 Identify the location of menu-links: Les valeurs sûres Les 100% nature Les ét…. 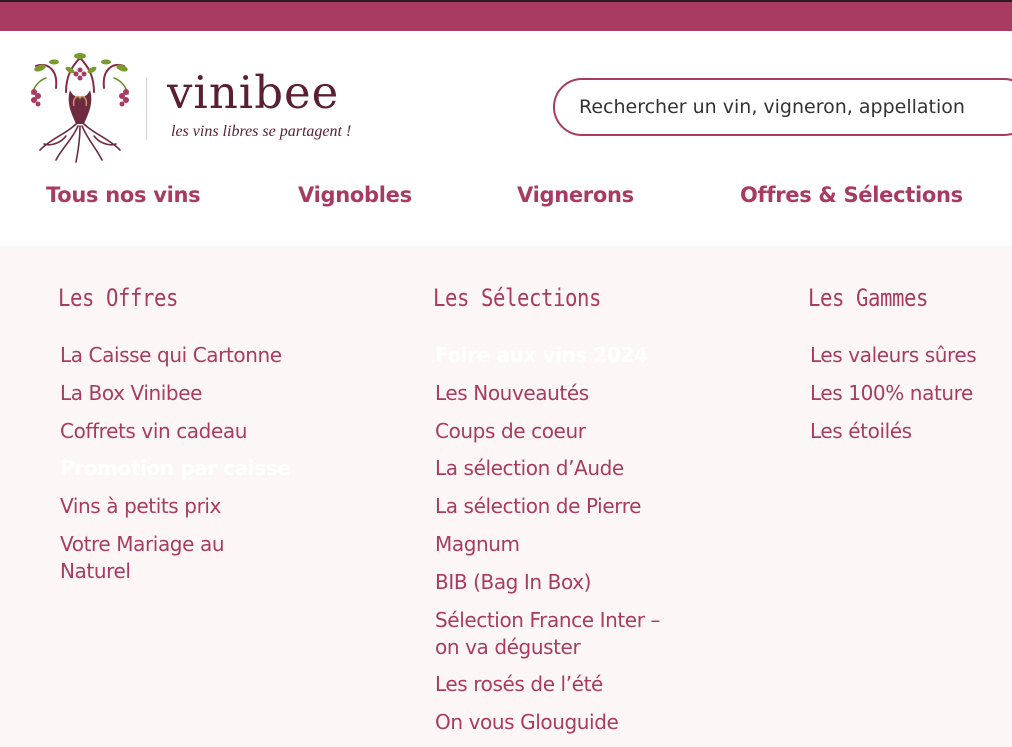
(893, 398).